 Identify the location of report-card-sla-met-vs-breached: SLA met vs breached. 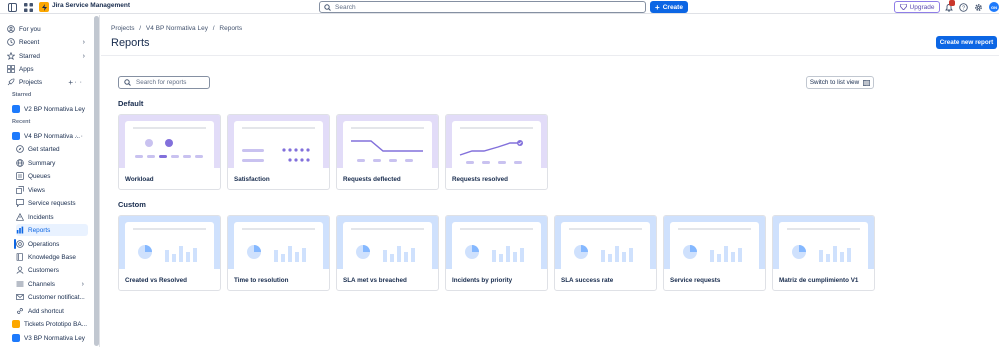
(387, 253).